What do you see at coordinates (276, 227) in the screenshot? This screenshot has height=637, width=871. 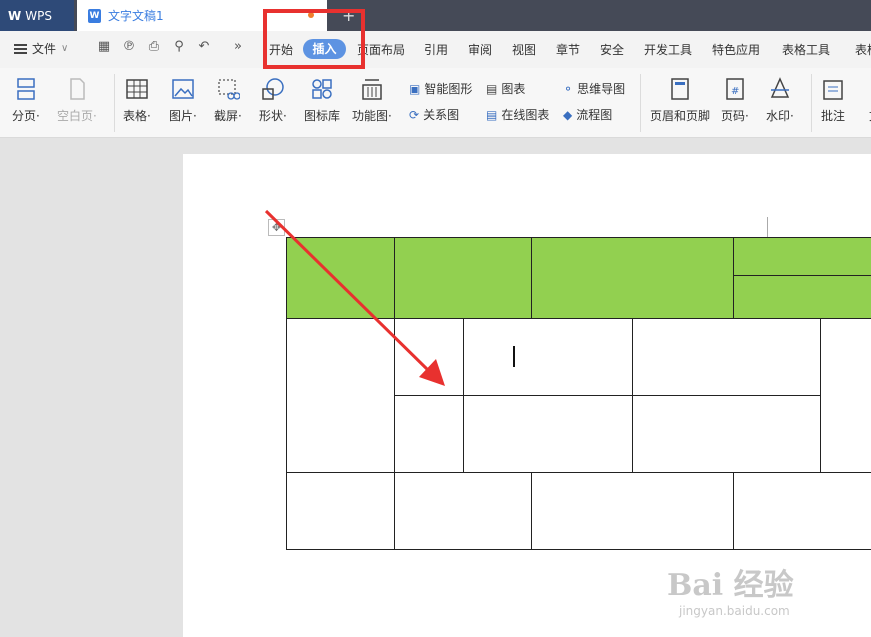 I see `table-move-handle: ✥` at bounding box center [276, 227].